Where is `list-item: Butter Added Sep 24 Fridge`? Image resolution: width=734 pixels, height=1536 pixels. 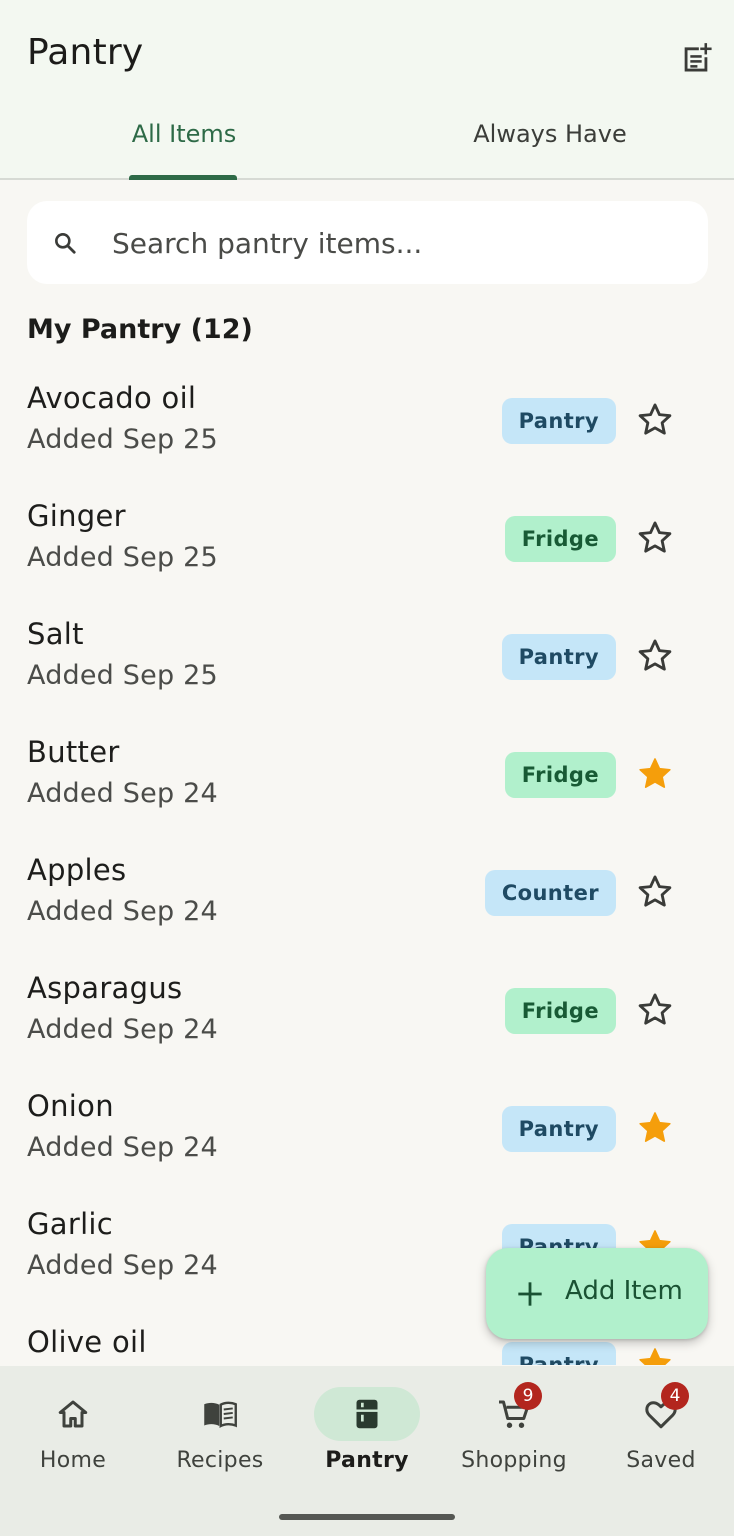 list-item: Butter Added Sep 24 Fridge is located at coordinates (367, 788).